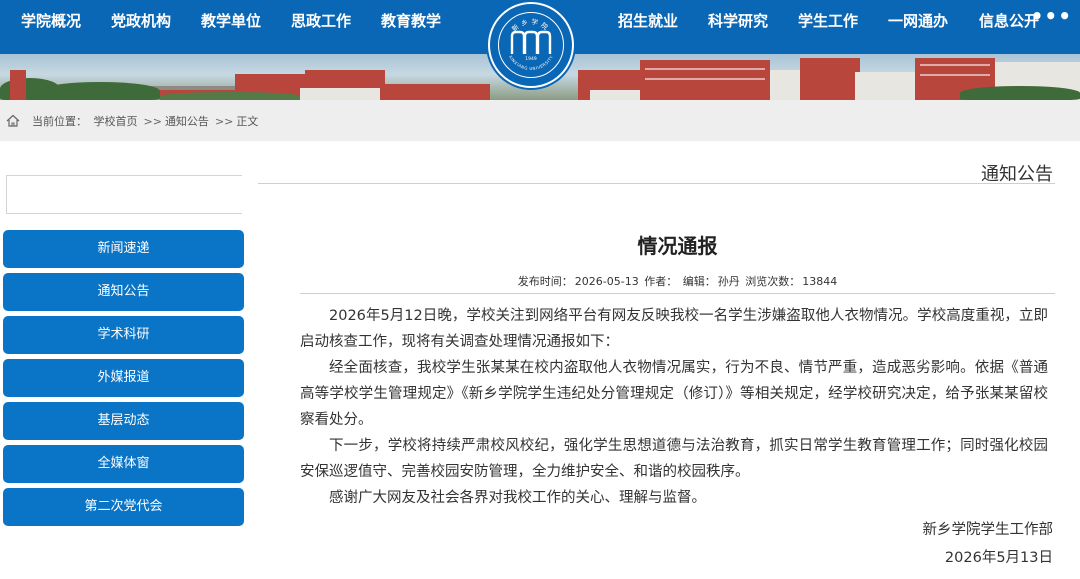 This screenshot has width=1080, height=579. Describe the element at coordinates (728, 281) in the screenshot. I see `editor-name: 孙丹` at that location.